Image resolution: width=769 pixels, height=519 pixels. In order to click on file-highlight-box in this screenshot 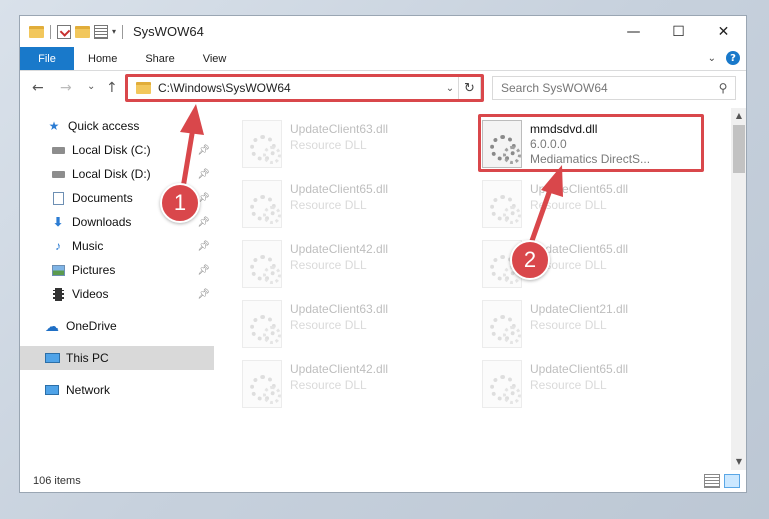, I will do `click(591, 143)`.